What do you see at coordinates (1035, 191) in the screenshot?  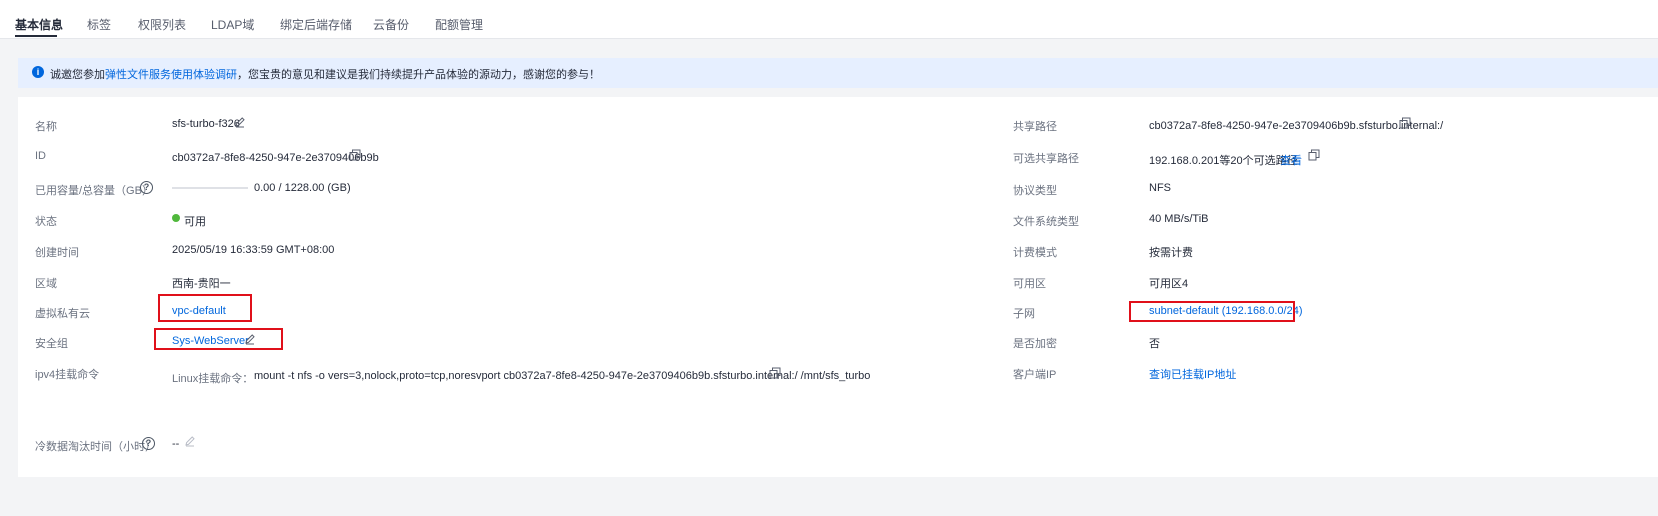 I see `protocol-label: 协议类型` at bounding box center [1035, 191].